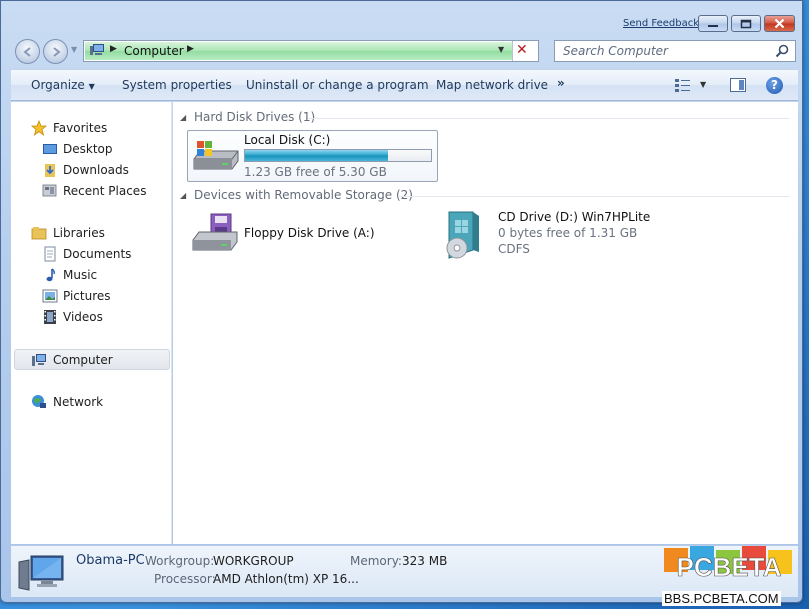  I want to click on sidebar-item-label: Videos, so click(83, 317).